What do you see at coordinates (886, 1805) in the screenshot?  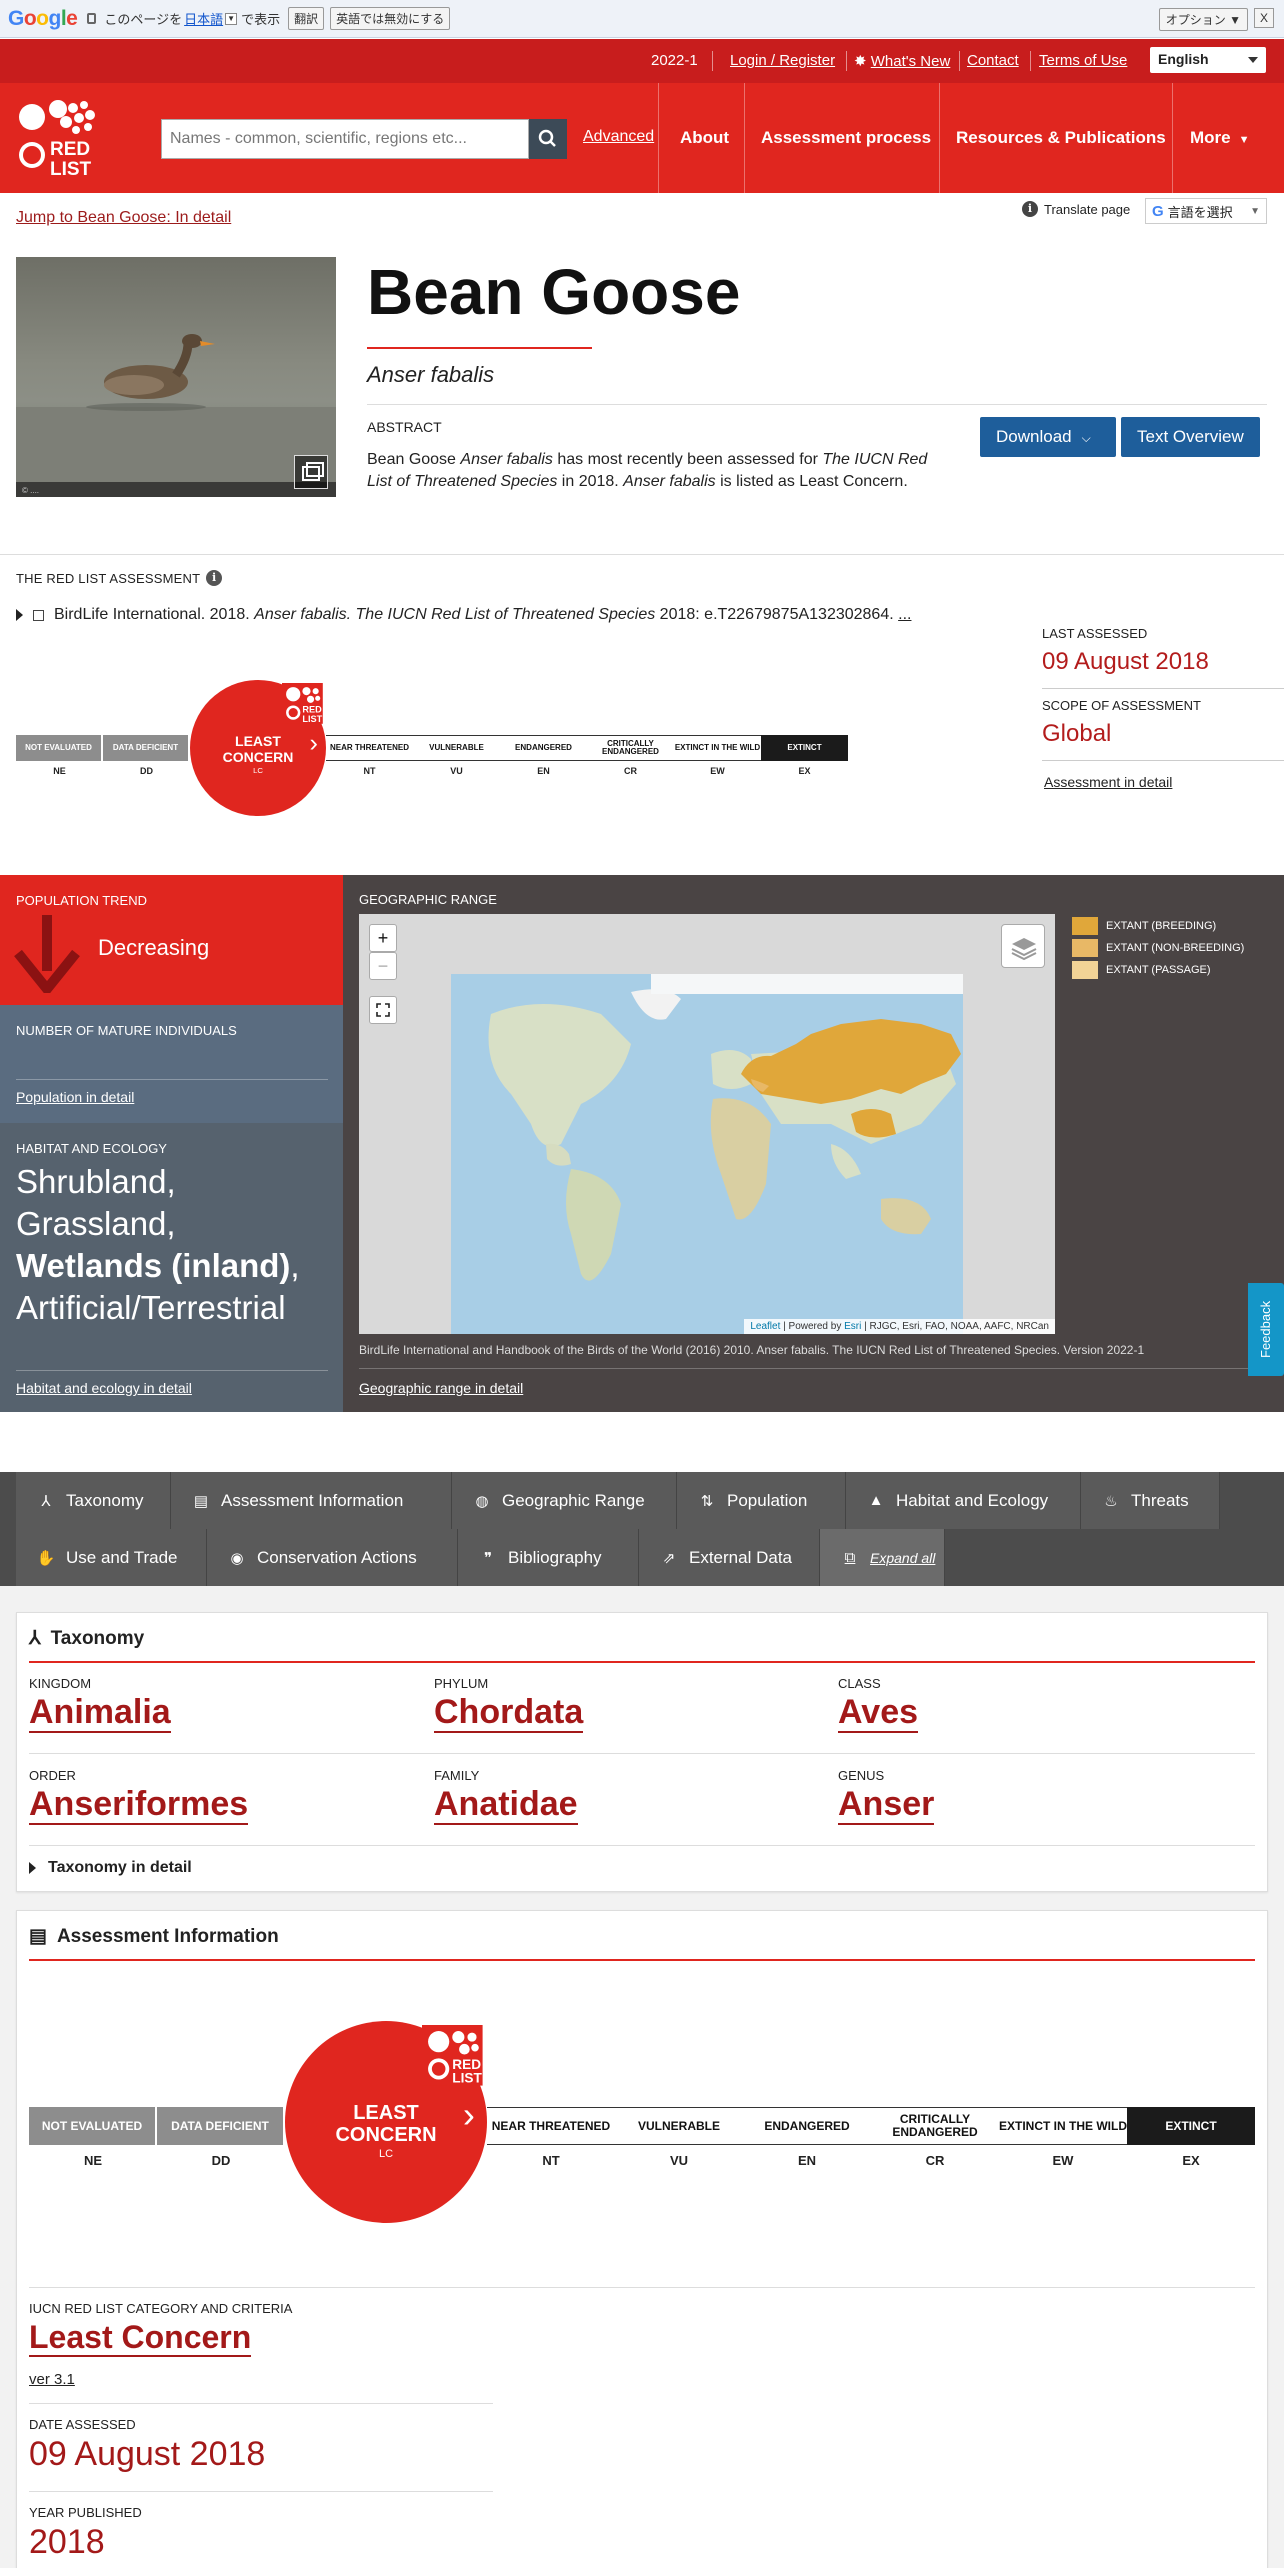 I see `genus-value: Anser` at bounding box center [886, 1805].